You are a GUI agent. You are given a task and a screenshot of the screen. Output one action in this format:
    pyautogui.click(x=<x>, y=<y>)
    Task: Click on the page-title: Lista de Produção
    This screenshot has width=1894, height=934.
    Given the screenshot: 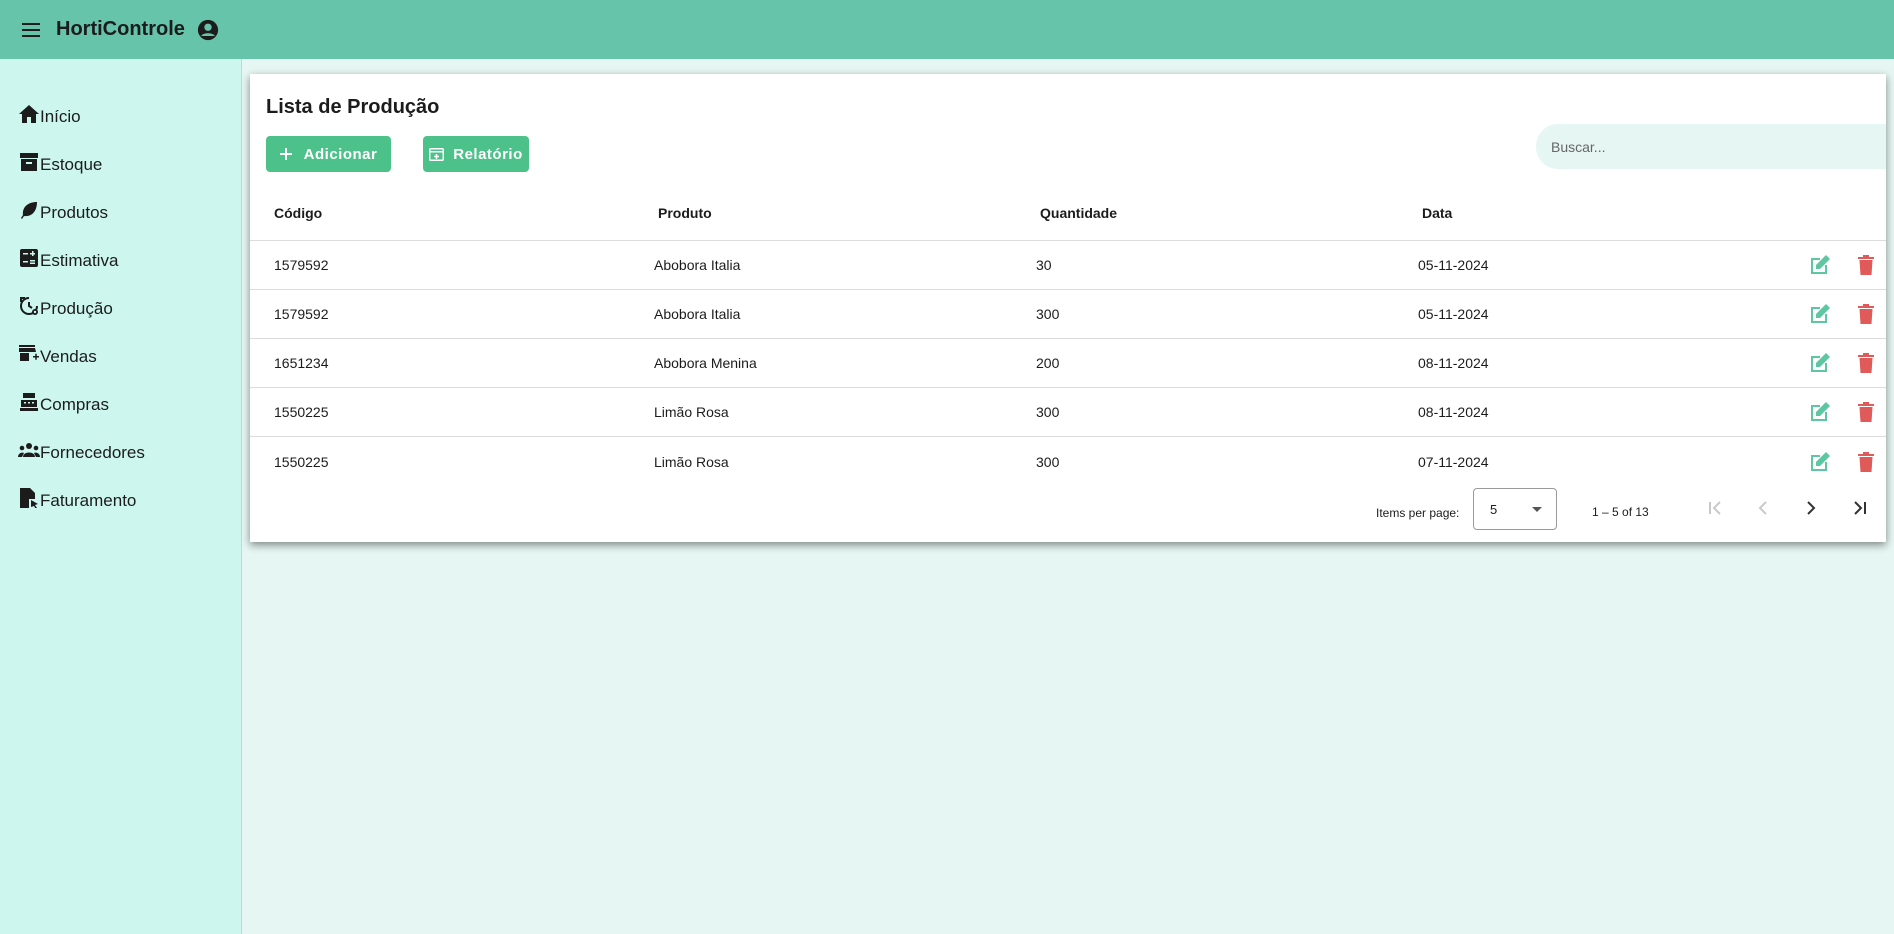 What is the action you would take?
    pyautogui.click(x=353, y=107)
    